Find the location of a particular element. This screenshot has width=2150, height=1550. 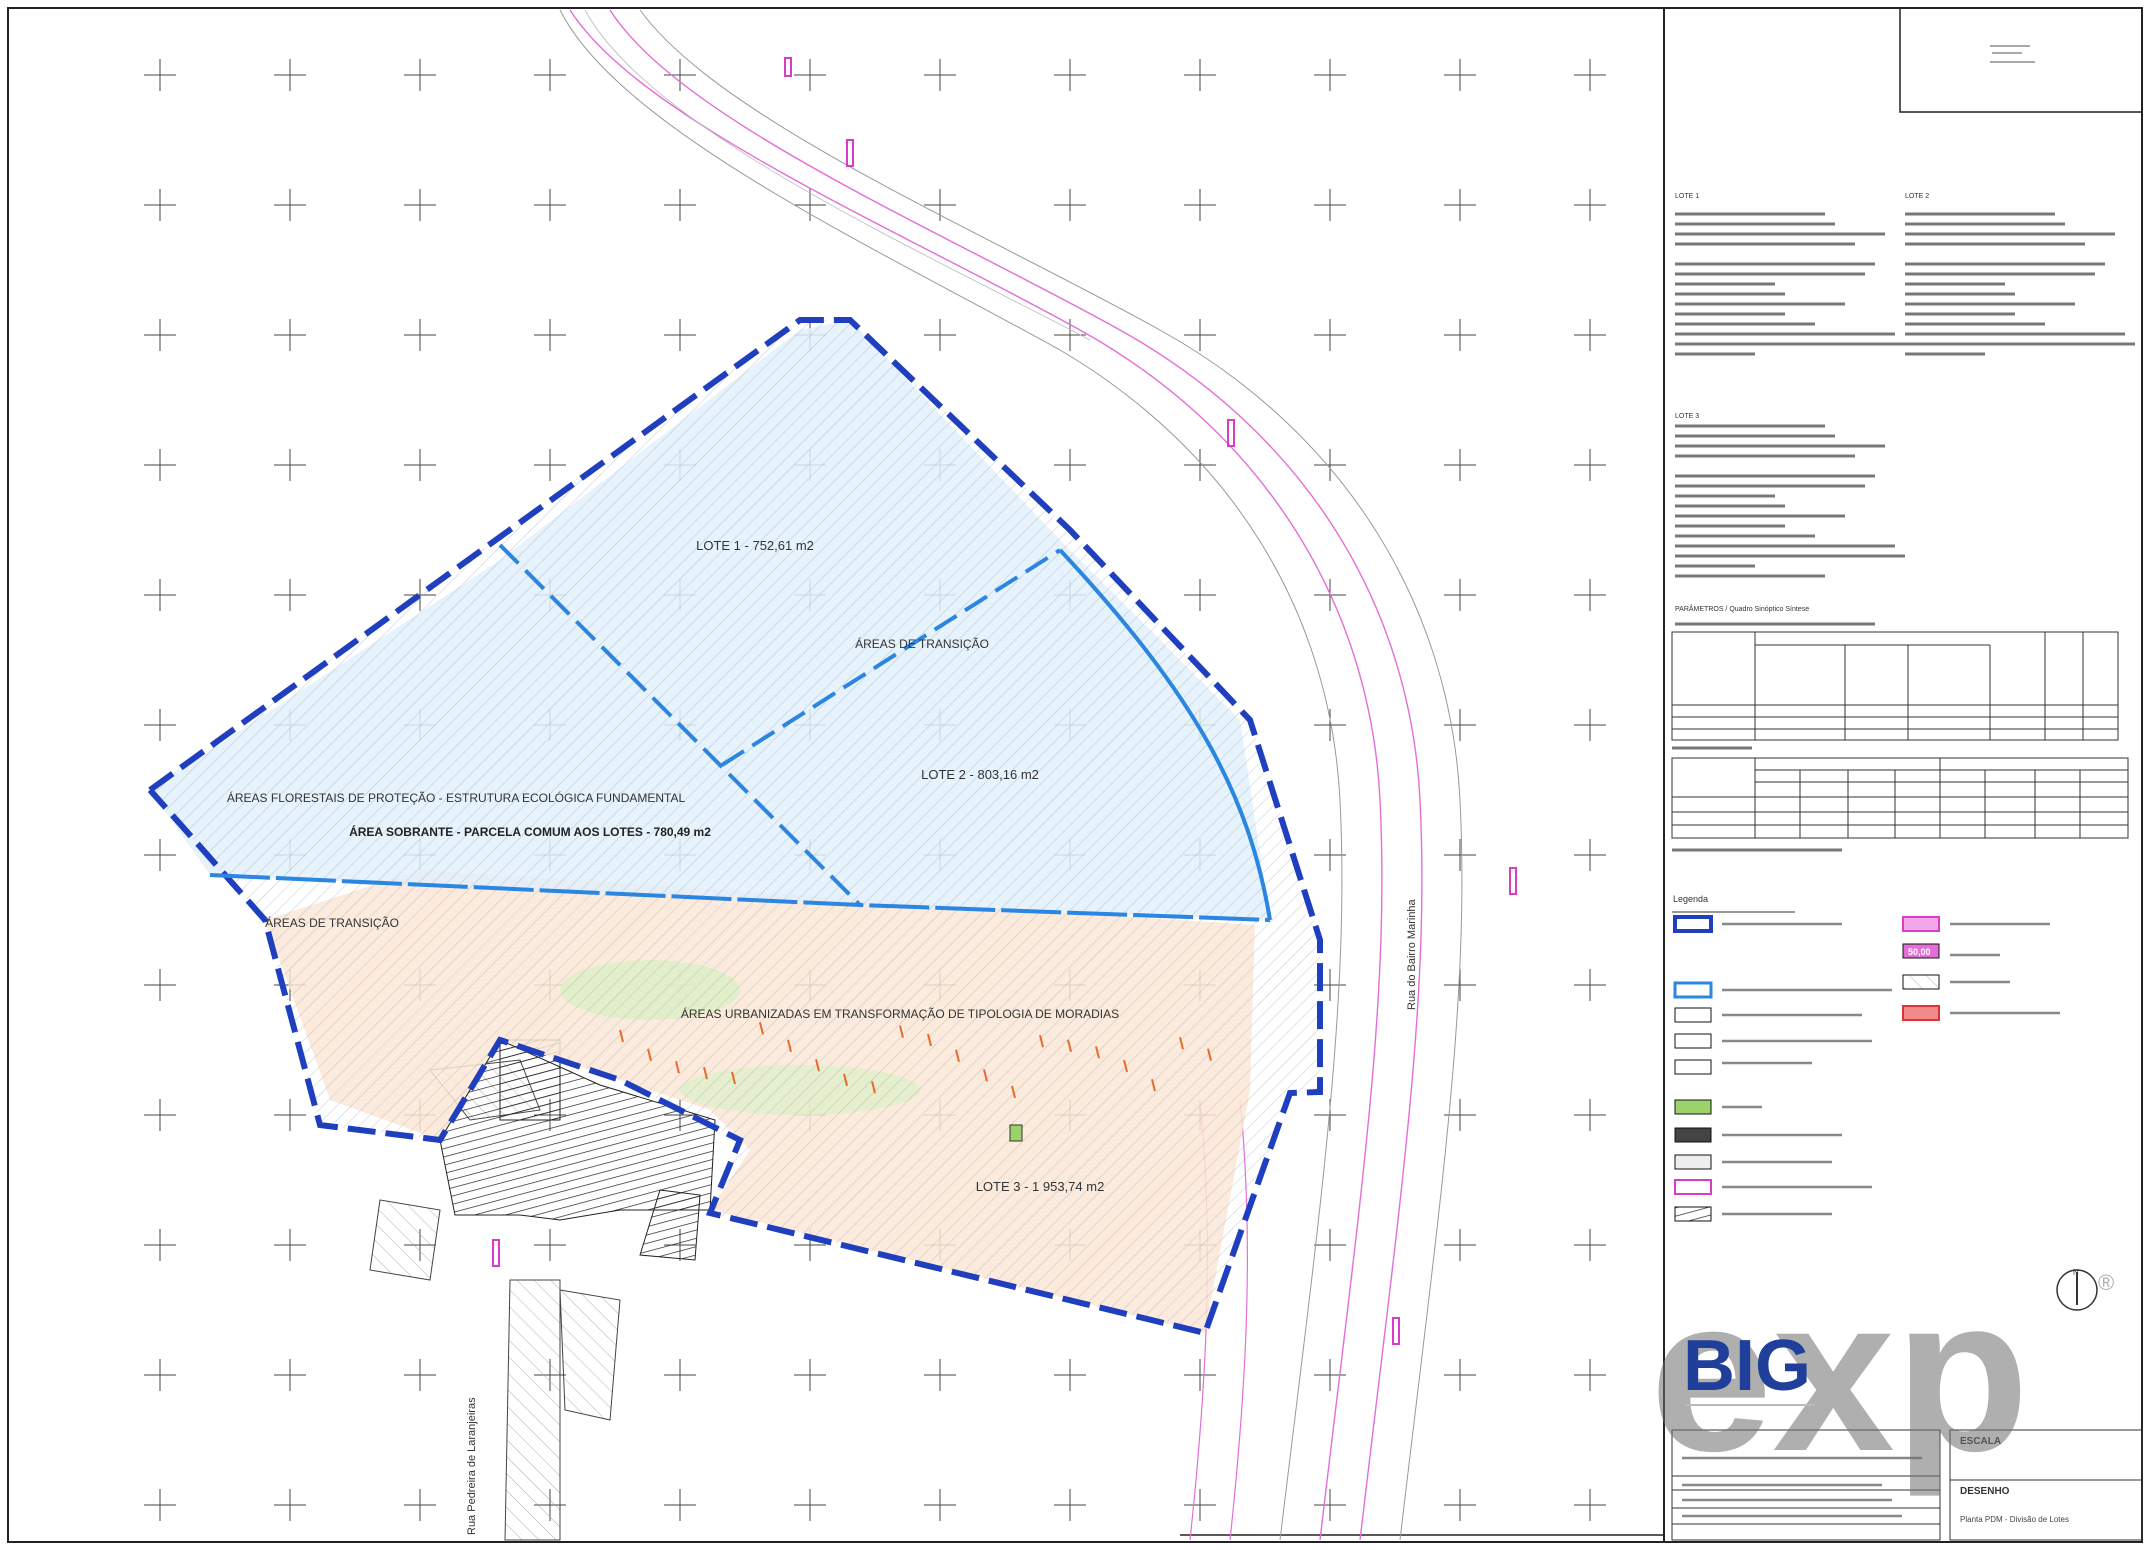

parking-table is located at coordinates (1900, 798).